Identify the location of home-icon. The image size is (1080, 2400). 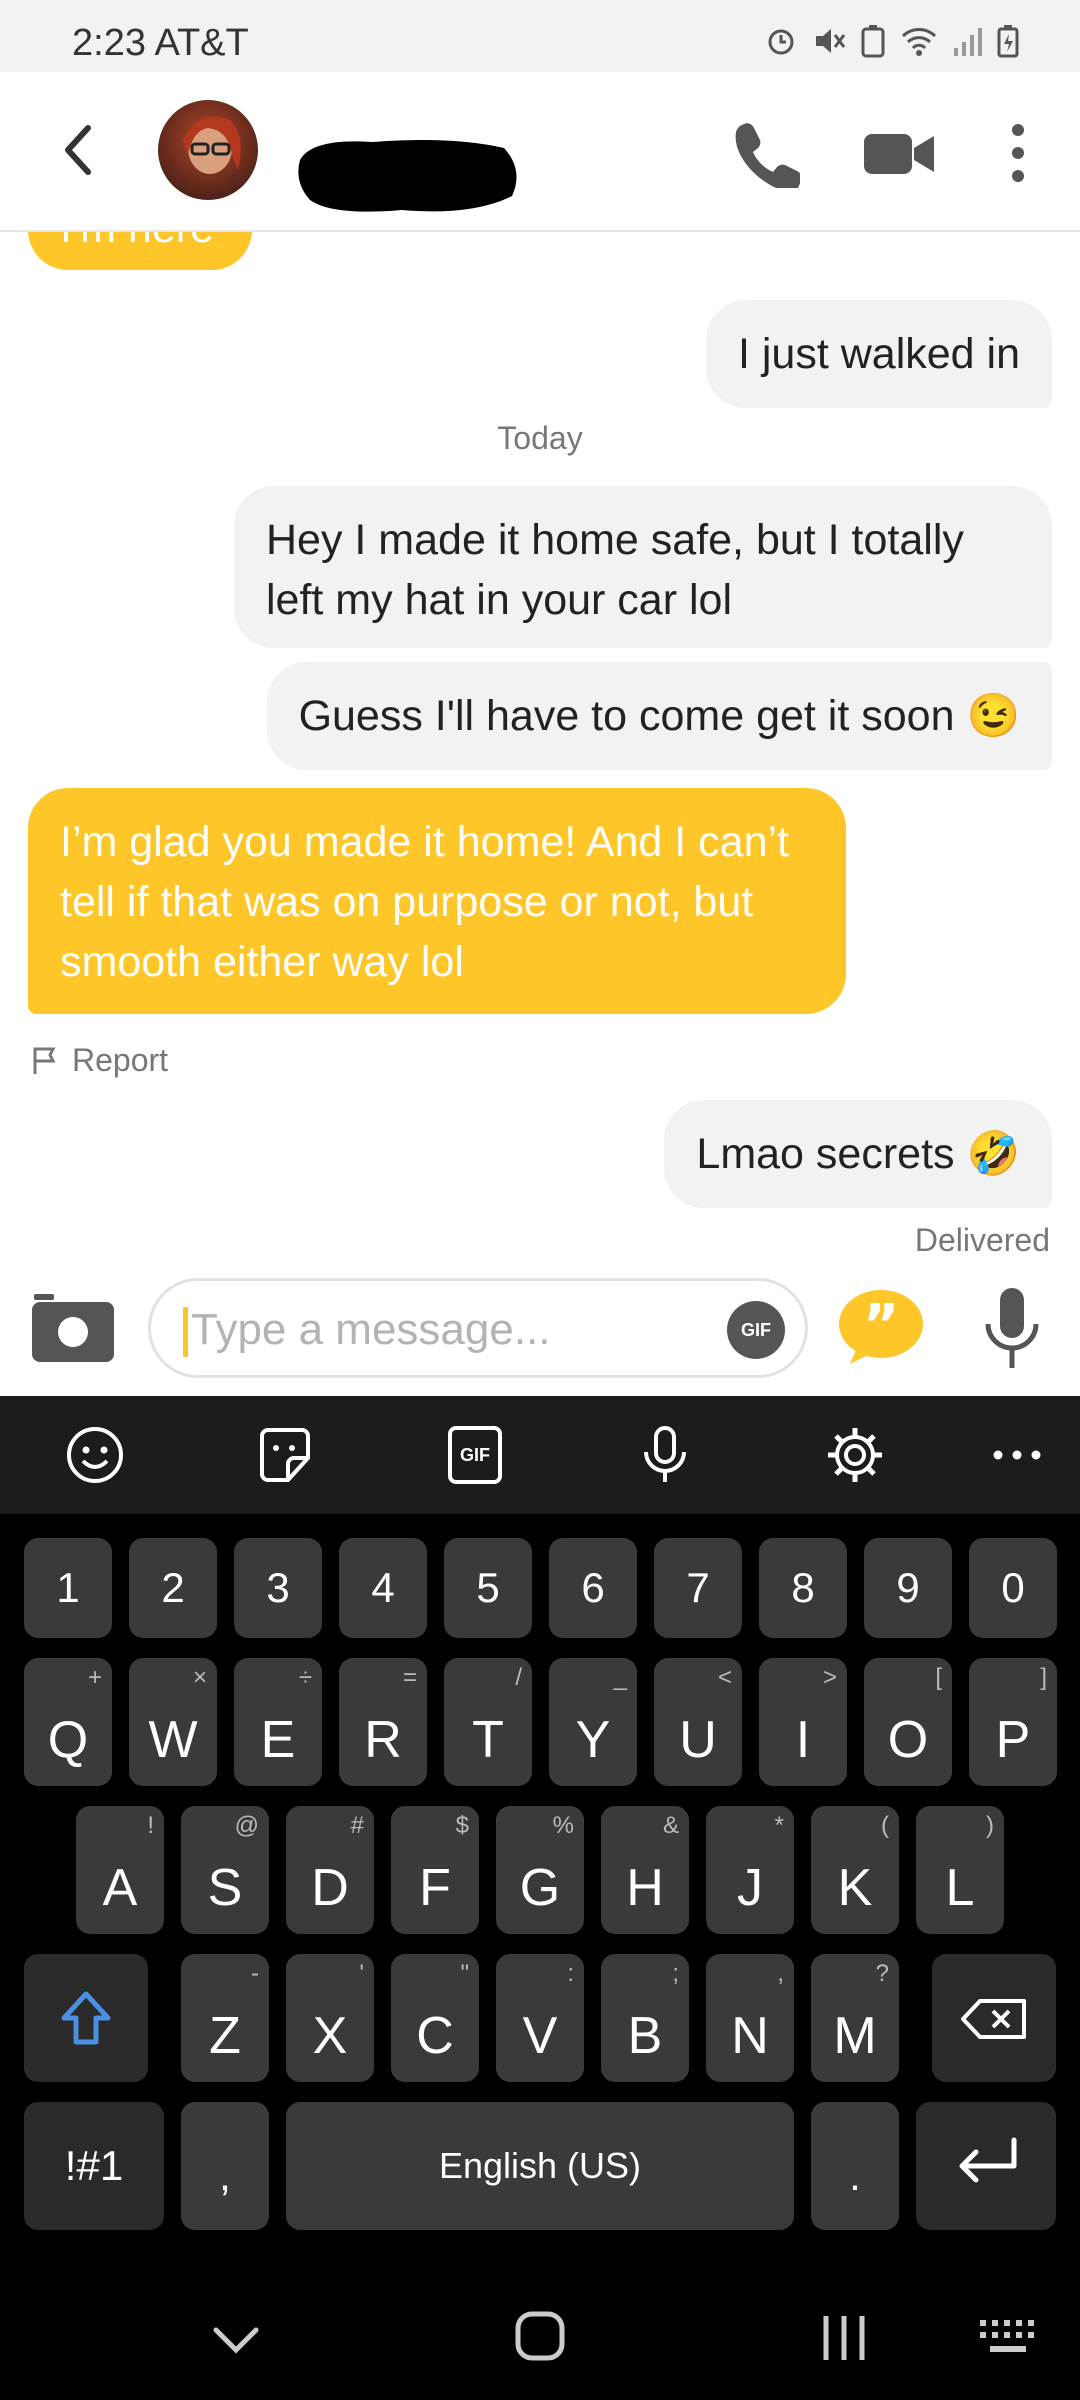
(540, 2336).